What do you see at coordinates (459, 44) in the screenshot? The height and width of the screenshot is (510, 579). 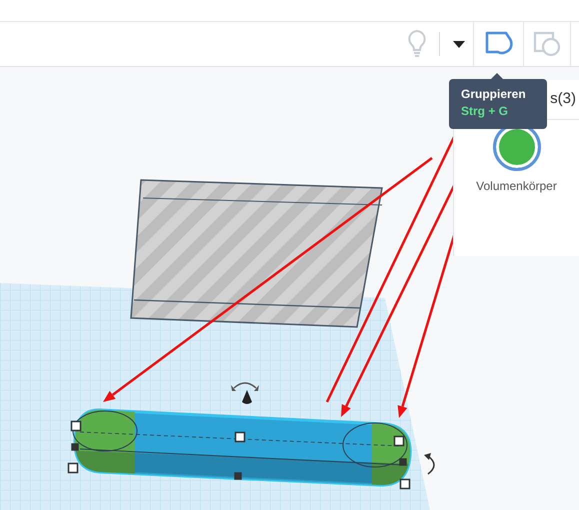 I see `caret-icon` at bounding box center [459, 44].